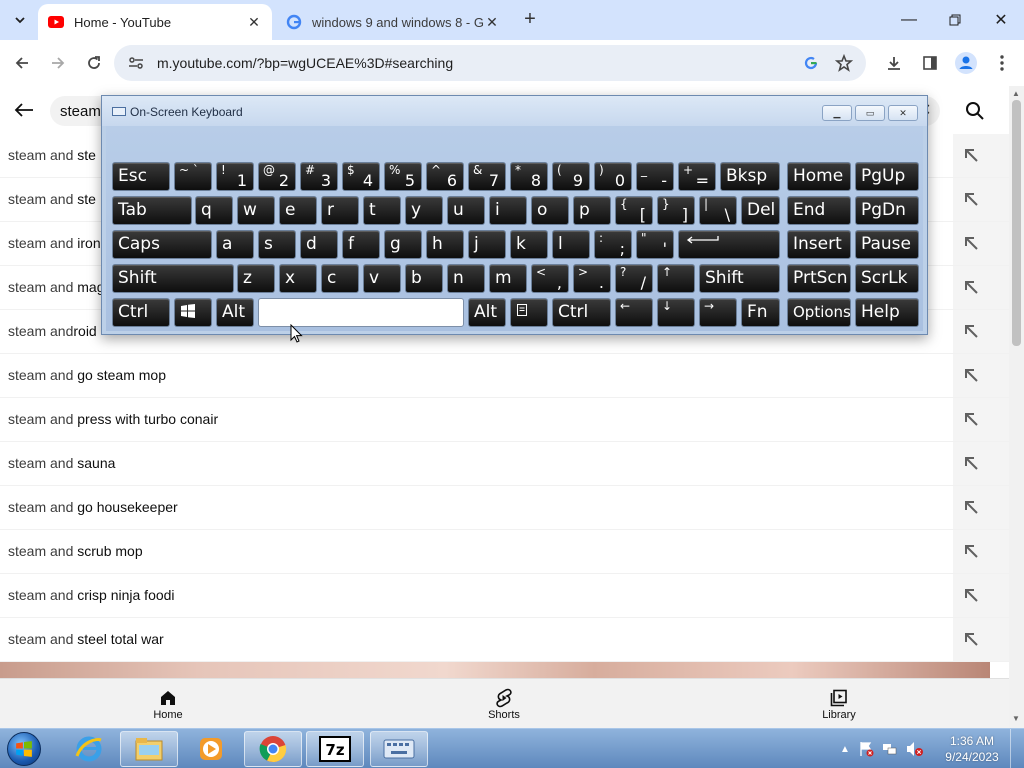 The width and height of the screenshot is (1024, 768). What do you see at coordinates (335, 749) in the screenshot?
I see `7zip-taskbar-icon: 7z` at bounding box center [335, 749].